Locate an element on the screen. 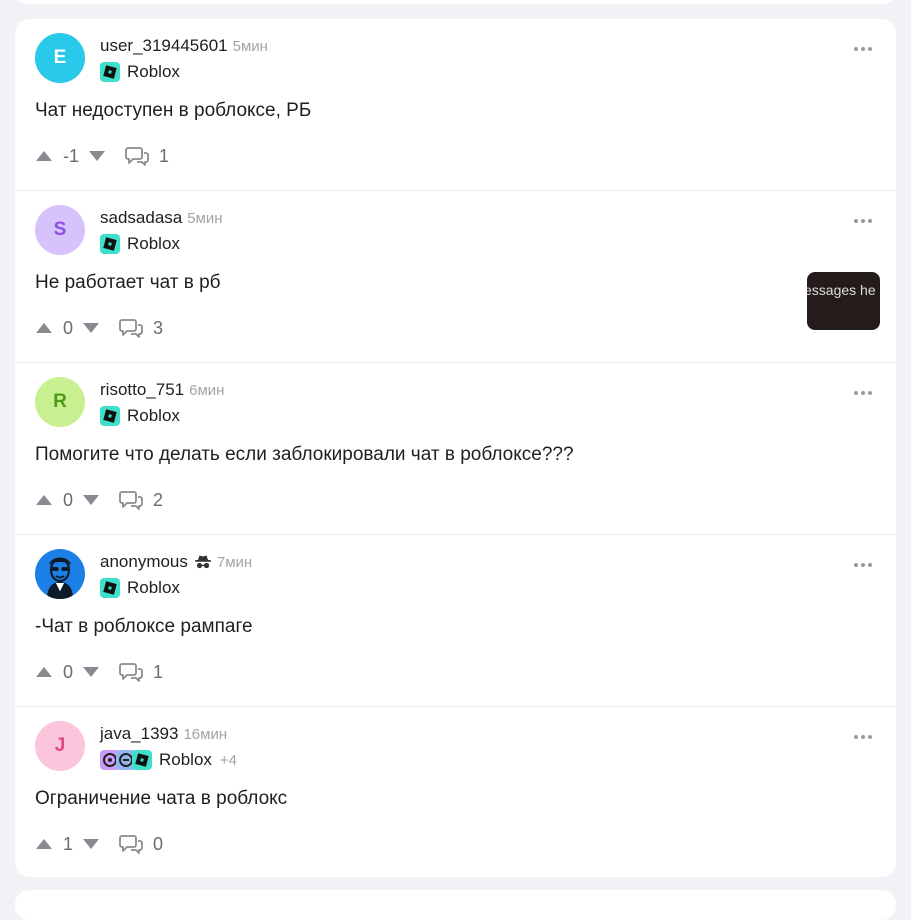  username-link: java_1393 is located at coordinates (139, 734).